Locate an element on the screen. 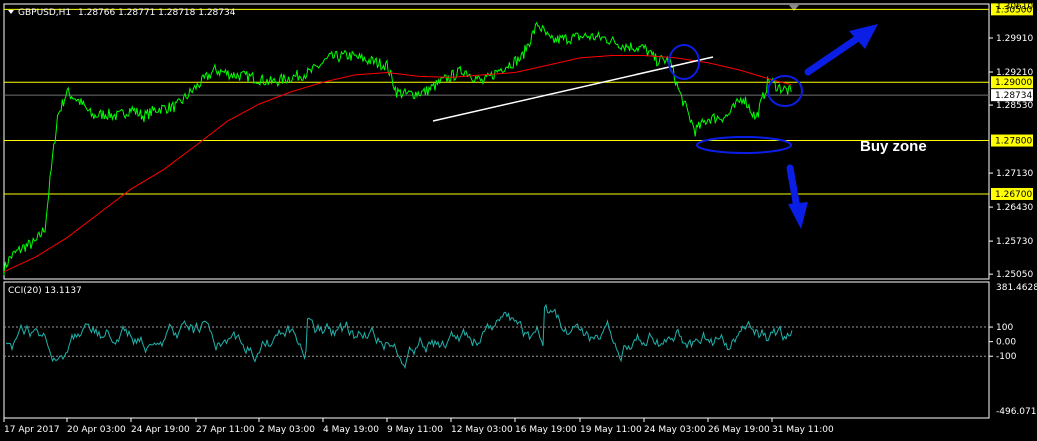 This screenshot has width=1037, height=441. arrow-down-shaft is located at coordinates (793, 188).